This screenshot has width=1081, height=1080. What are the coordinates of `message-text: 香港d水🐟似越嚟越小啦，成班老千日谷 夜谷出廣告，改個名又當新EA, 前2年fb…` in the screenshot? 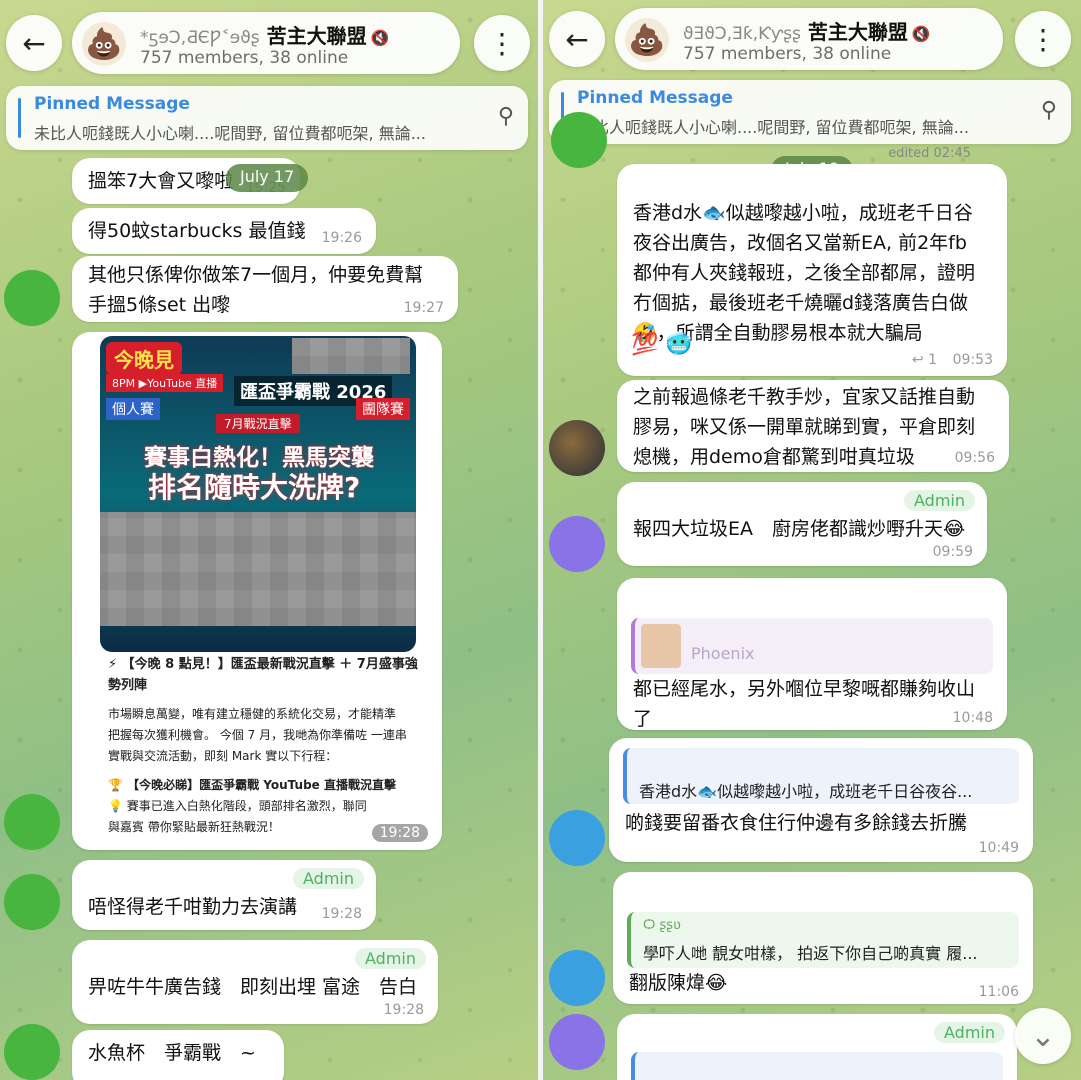 It's located at (804, 273).